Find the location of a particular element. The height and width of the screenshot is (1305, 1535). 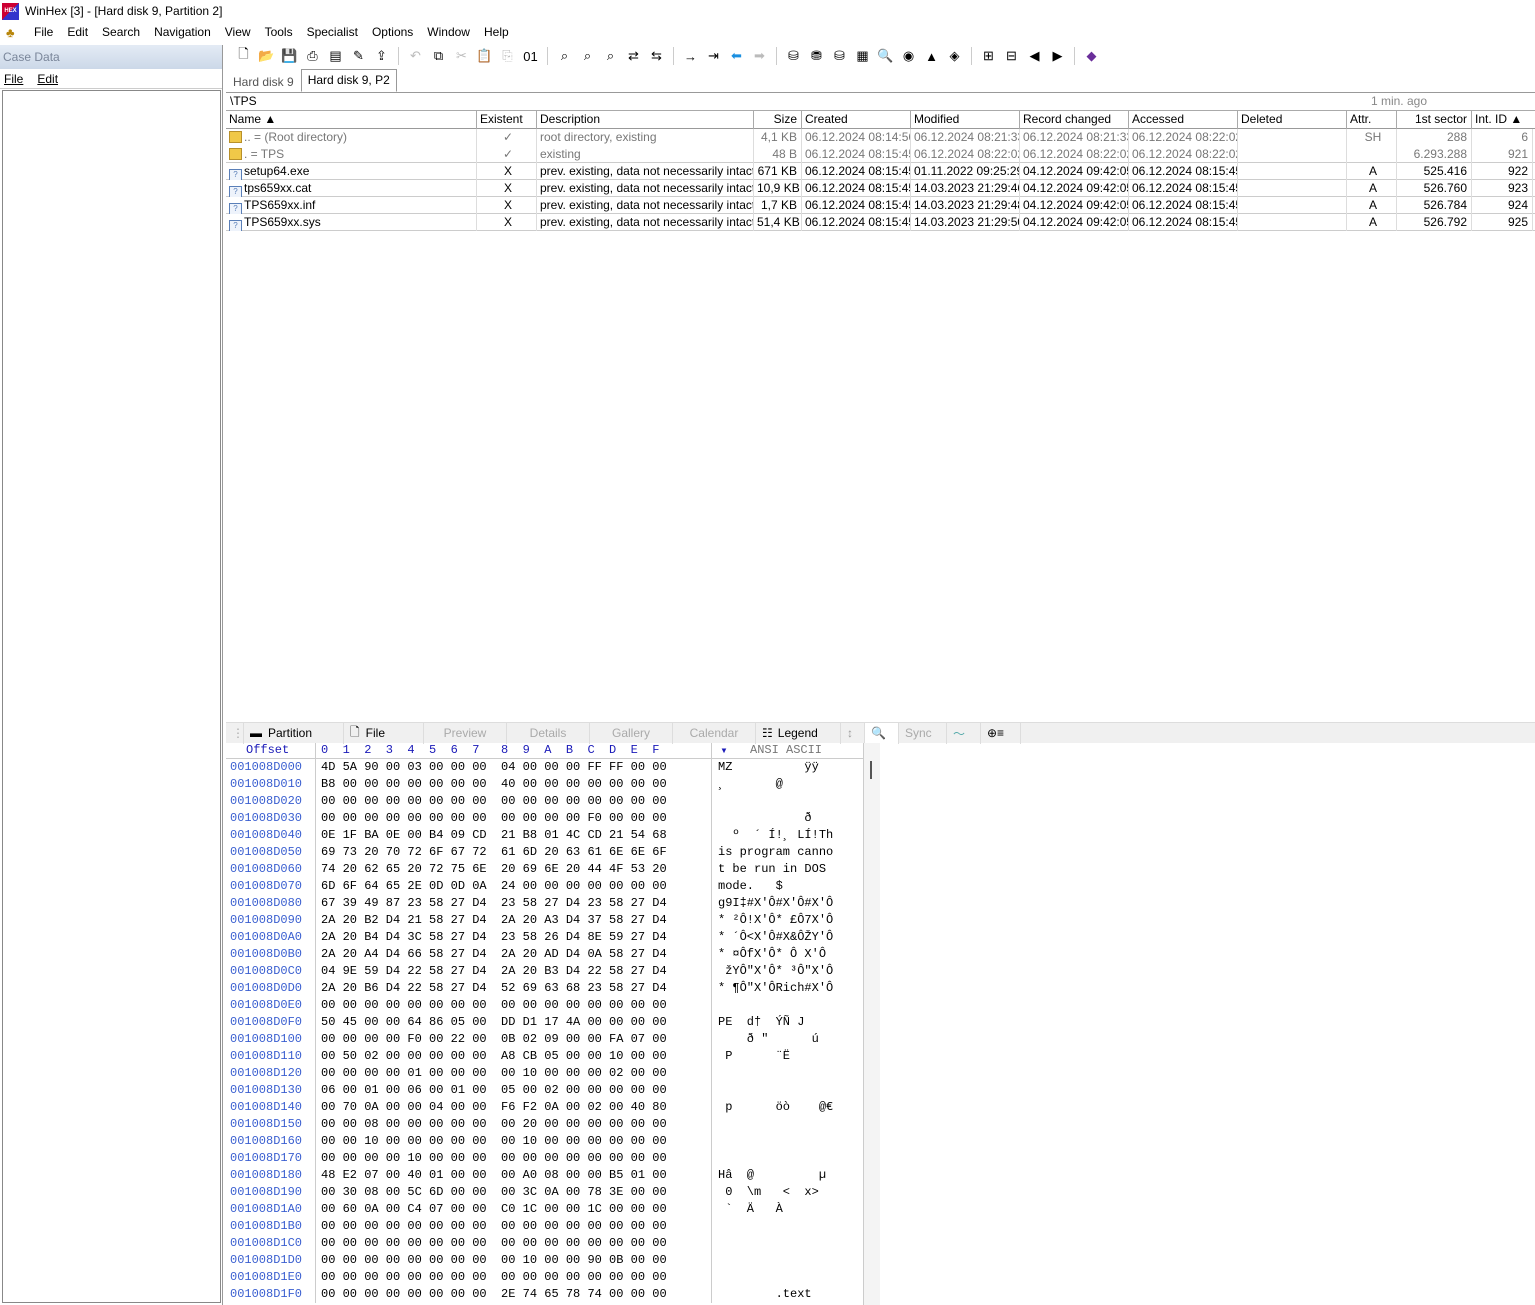

wave-icon: 〜 is located at coordinates (964, 733).